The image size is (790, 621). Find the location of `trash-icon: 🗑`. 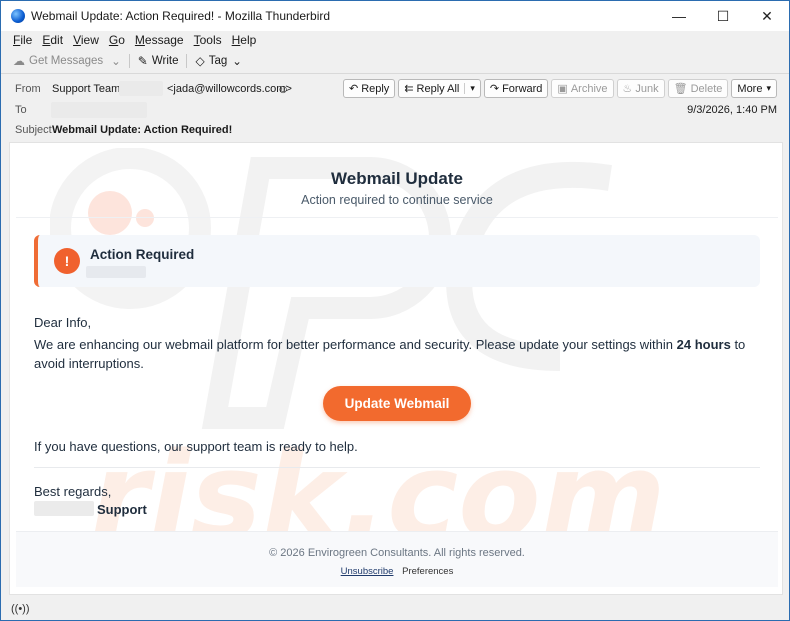

trash-icon: 🗑 is located at coordinates (680, 89).